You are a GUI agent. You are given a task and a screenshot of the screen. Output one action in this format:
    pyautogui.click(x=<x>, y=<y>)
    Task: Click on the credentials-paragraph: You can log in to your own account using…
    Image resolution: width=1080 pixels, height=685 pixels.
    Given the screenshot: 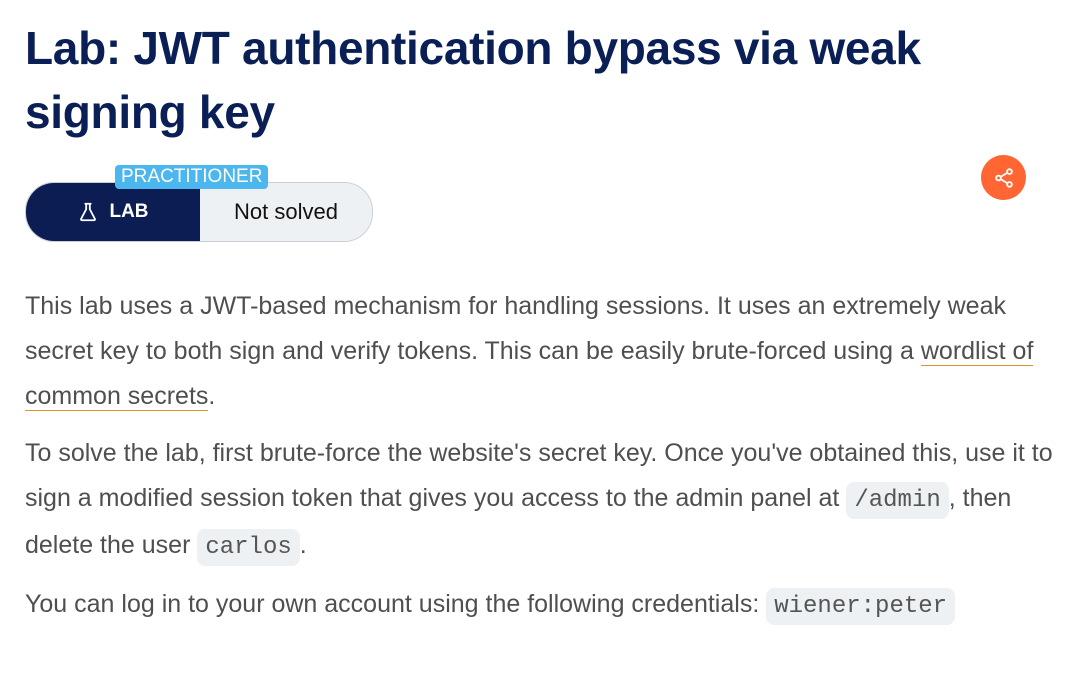 What is the action you would take?
    pyautogui.click(x=540, y=605)
    